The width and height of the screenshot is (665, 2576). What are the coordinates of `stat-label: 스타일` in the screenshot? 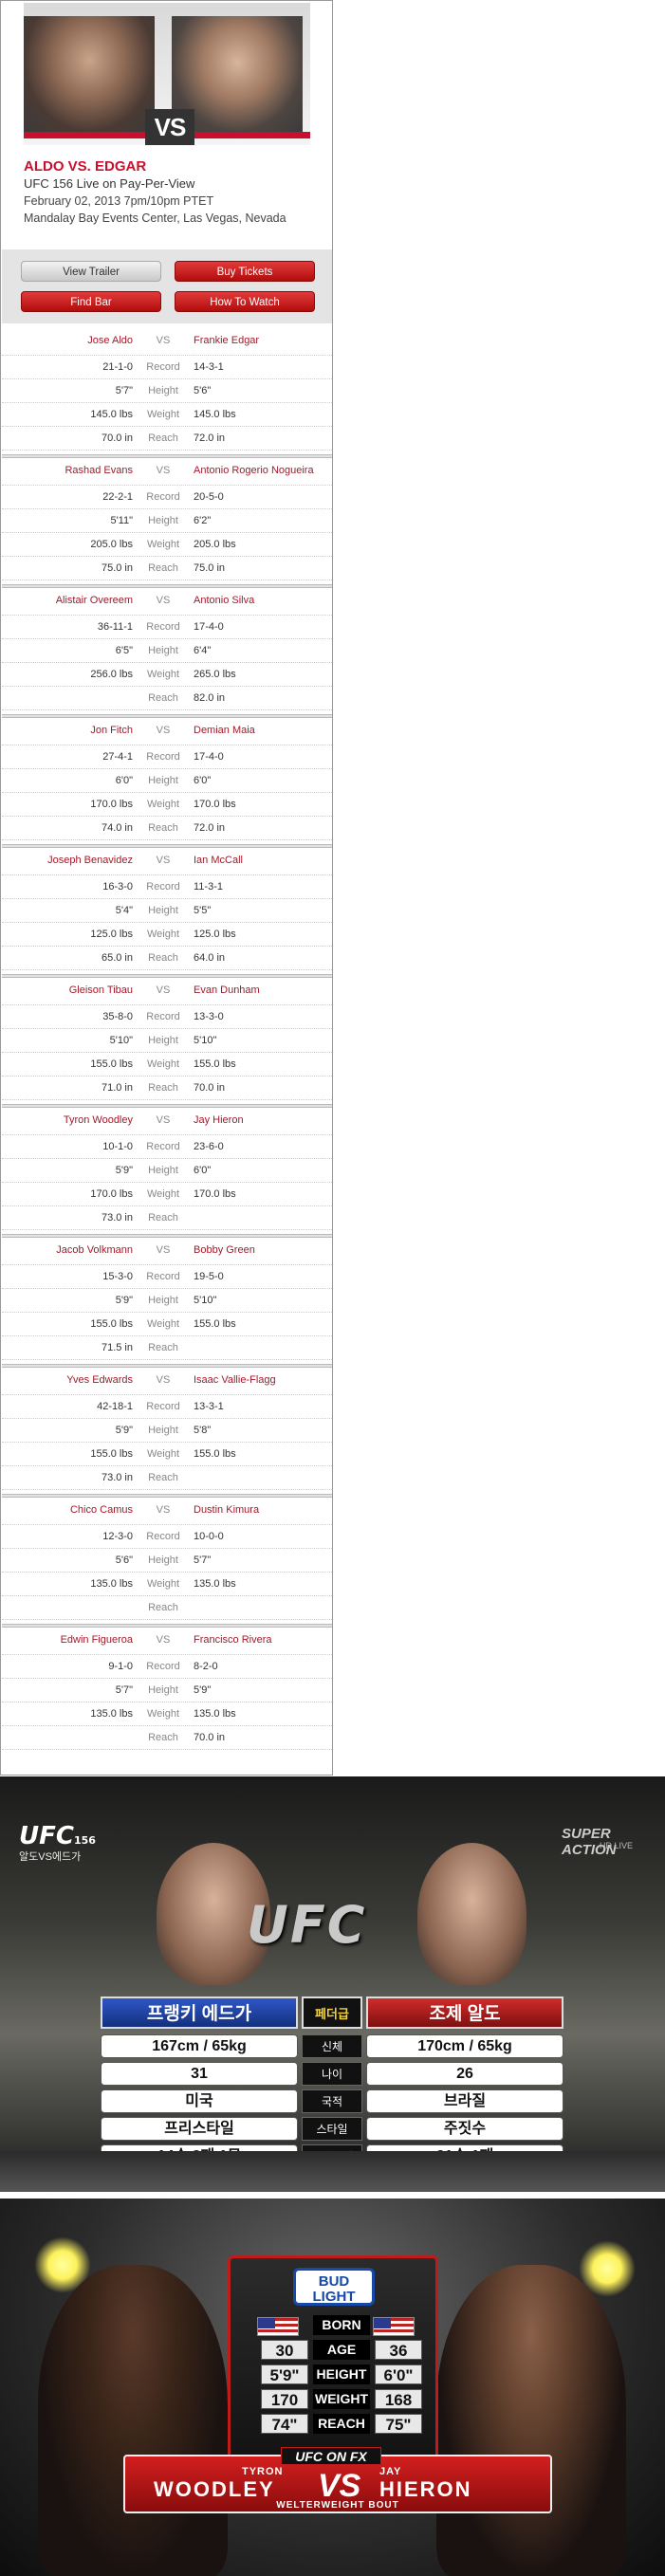 It's located at (332, 2129).